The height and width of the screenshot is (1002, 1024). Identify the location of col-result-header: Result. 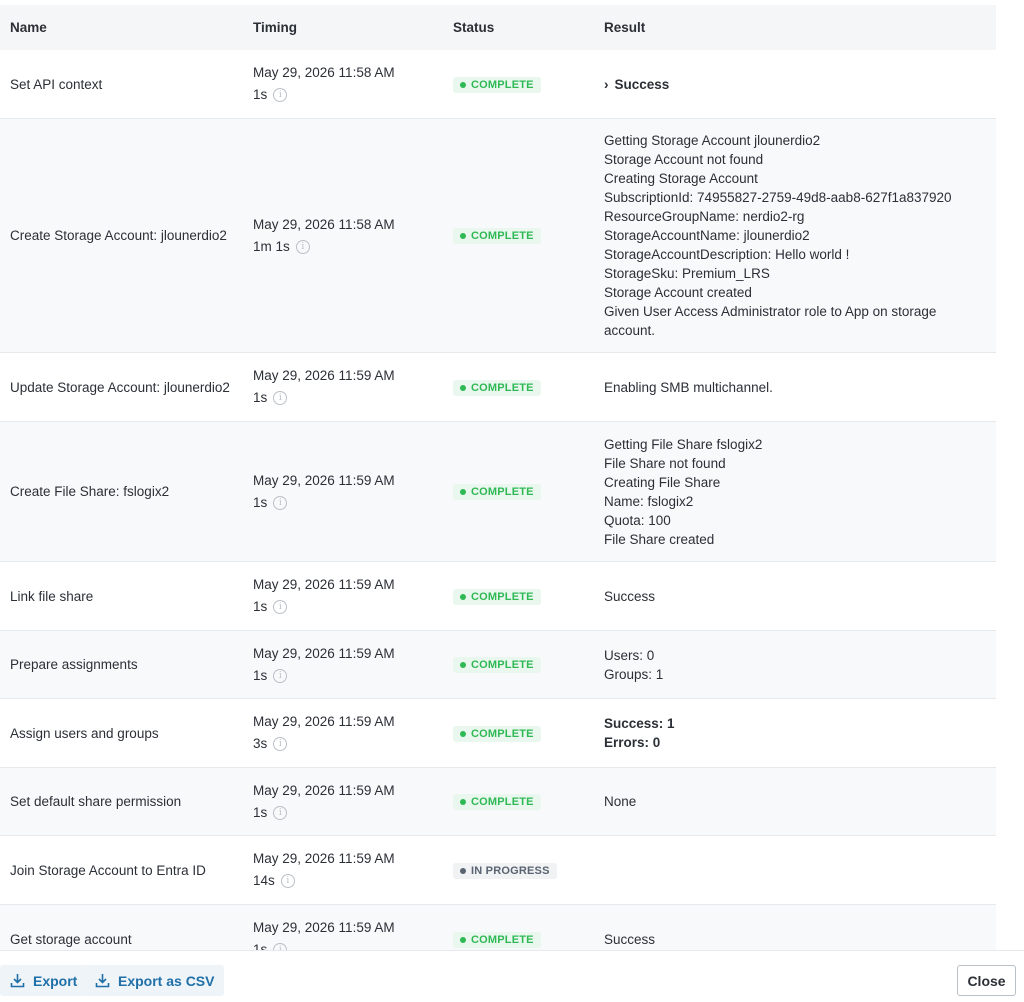
(625, 27).